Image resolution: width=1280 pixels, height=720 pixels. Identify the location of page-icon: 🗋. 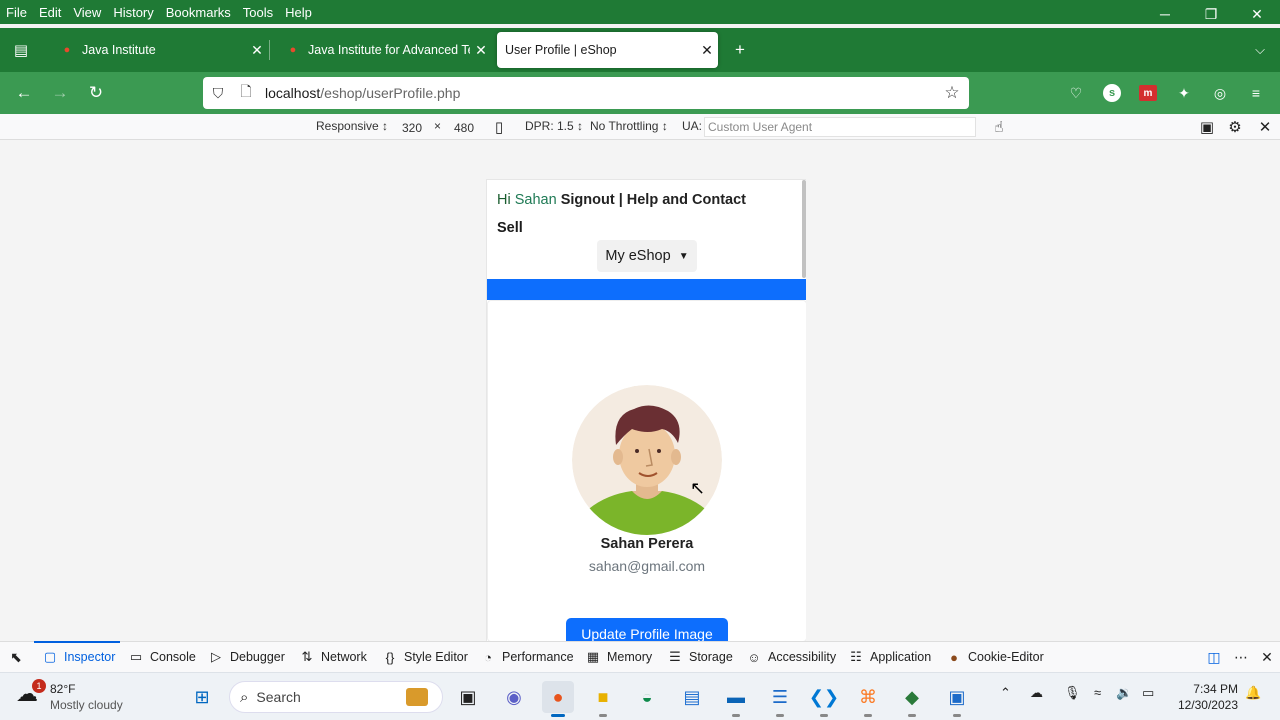
(246, 93).